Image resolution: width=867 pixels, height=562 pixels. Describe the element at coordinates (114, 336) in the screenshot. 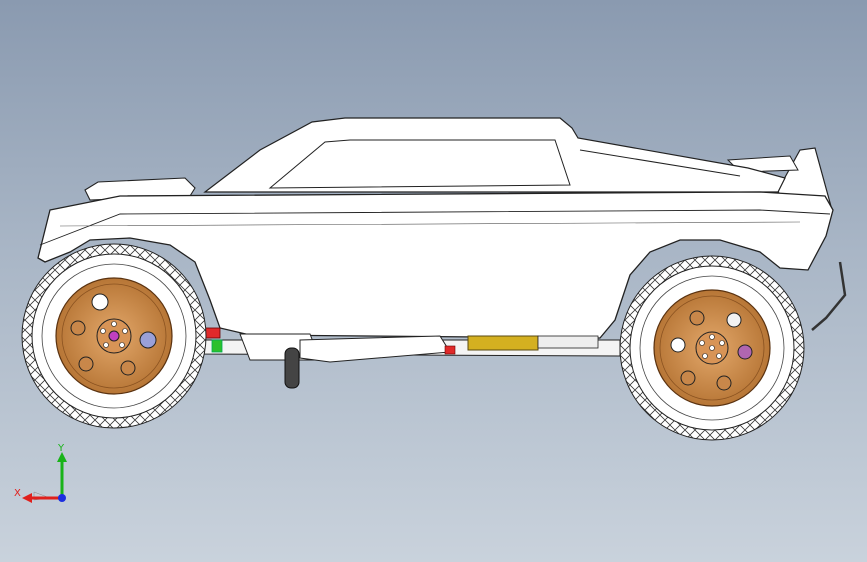

I see `front-wheel` at that location.